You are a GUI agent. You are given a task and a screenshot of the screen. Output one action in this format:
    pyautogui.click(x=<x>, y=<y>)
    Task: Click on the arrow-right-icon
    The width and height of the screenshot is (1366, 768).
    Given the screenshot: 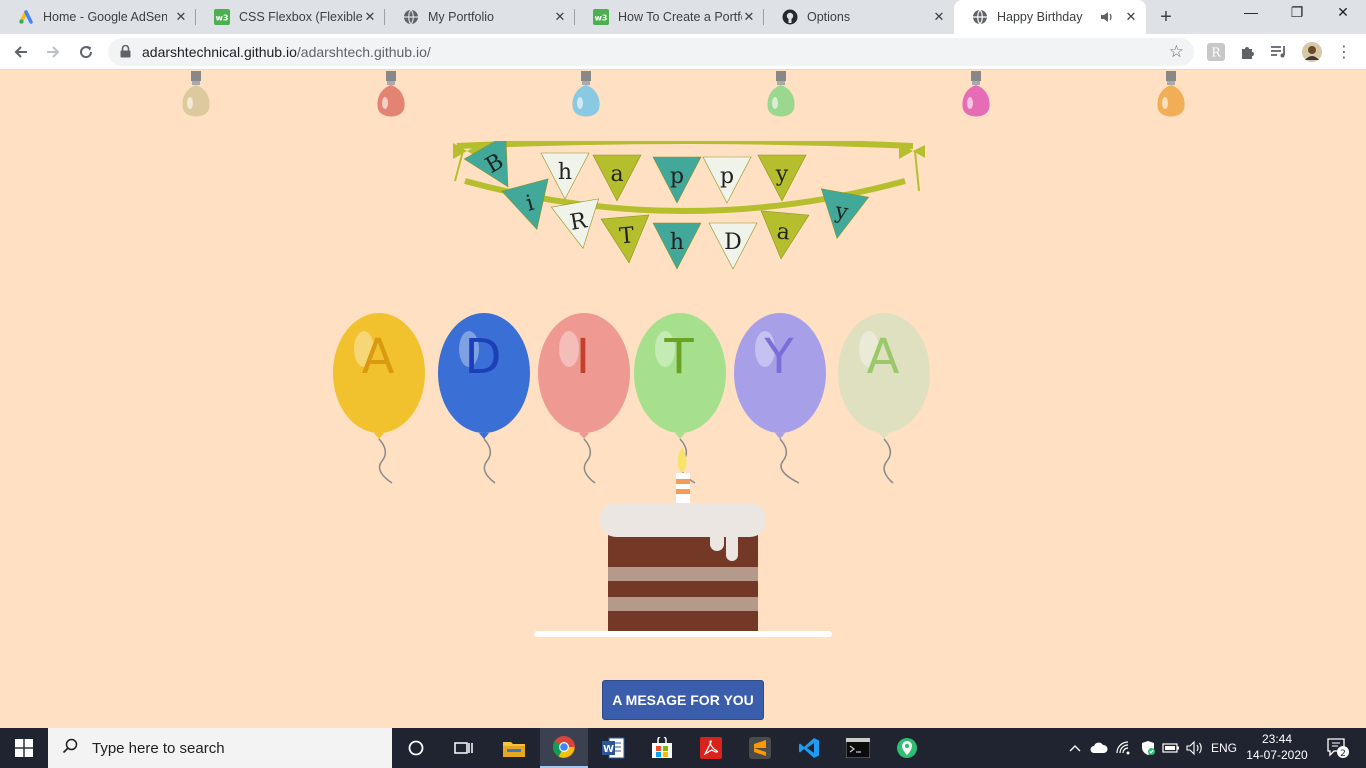 What is the action you would take?
    pyautogui.click(x=53, y=52)
    